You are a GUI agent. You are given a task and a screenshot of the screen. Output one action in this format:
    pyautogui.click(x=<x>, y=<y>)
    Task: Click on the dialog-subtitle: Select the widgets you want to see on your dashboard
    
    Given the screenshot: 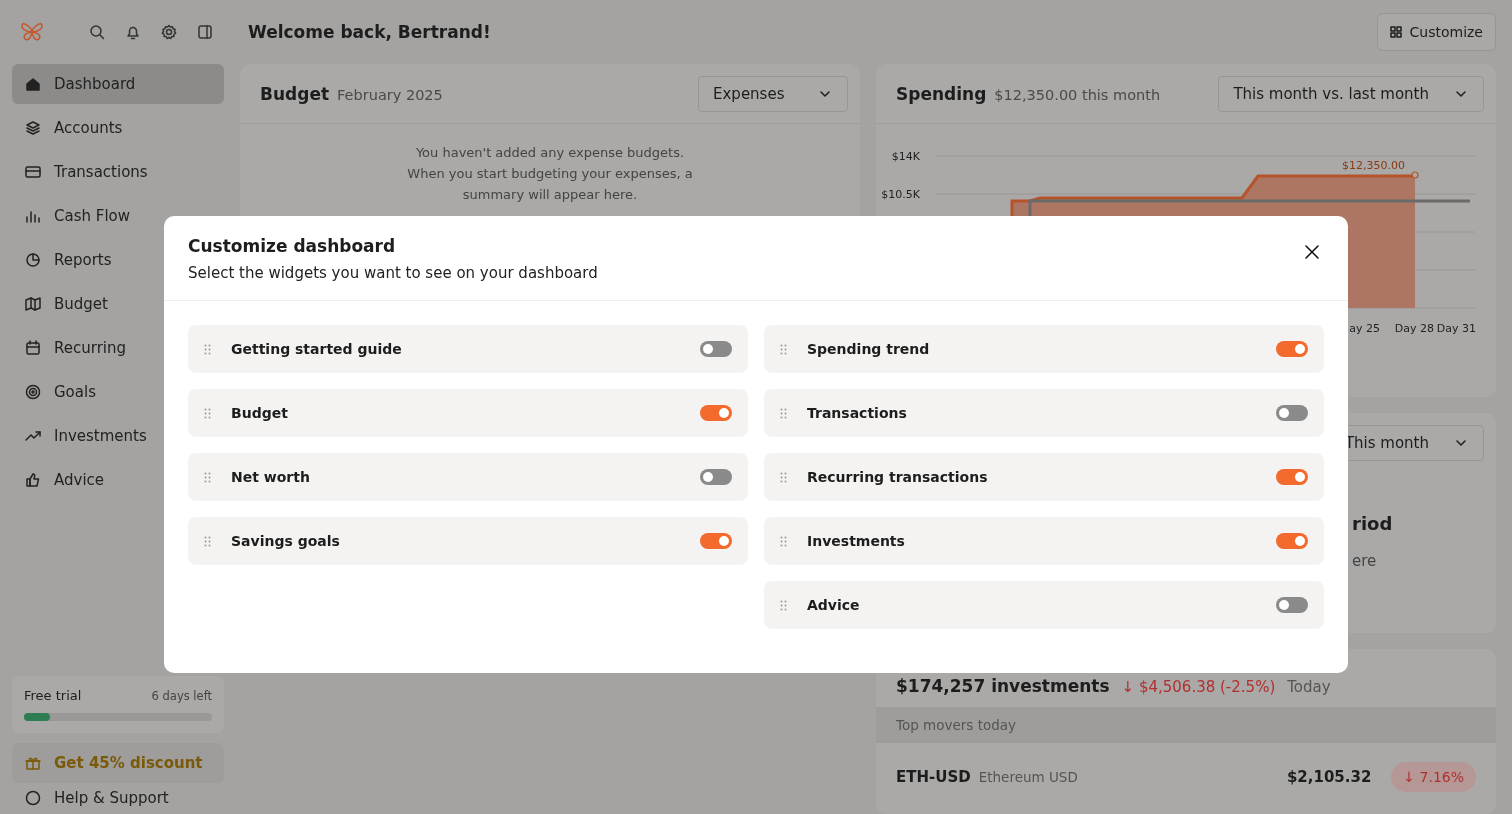 What is the action you would take?
    pyautogui.click(x=393, y=273)
    